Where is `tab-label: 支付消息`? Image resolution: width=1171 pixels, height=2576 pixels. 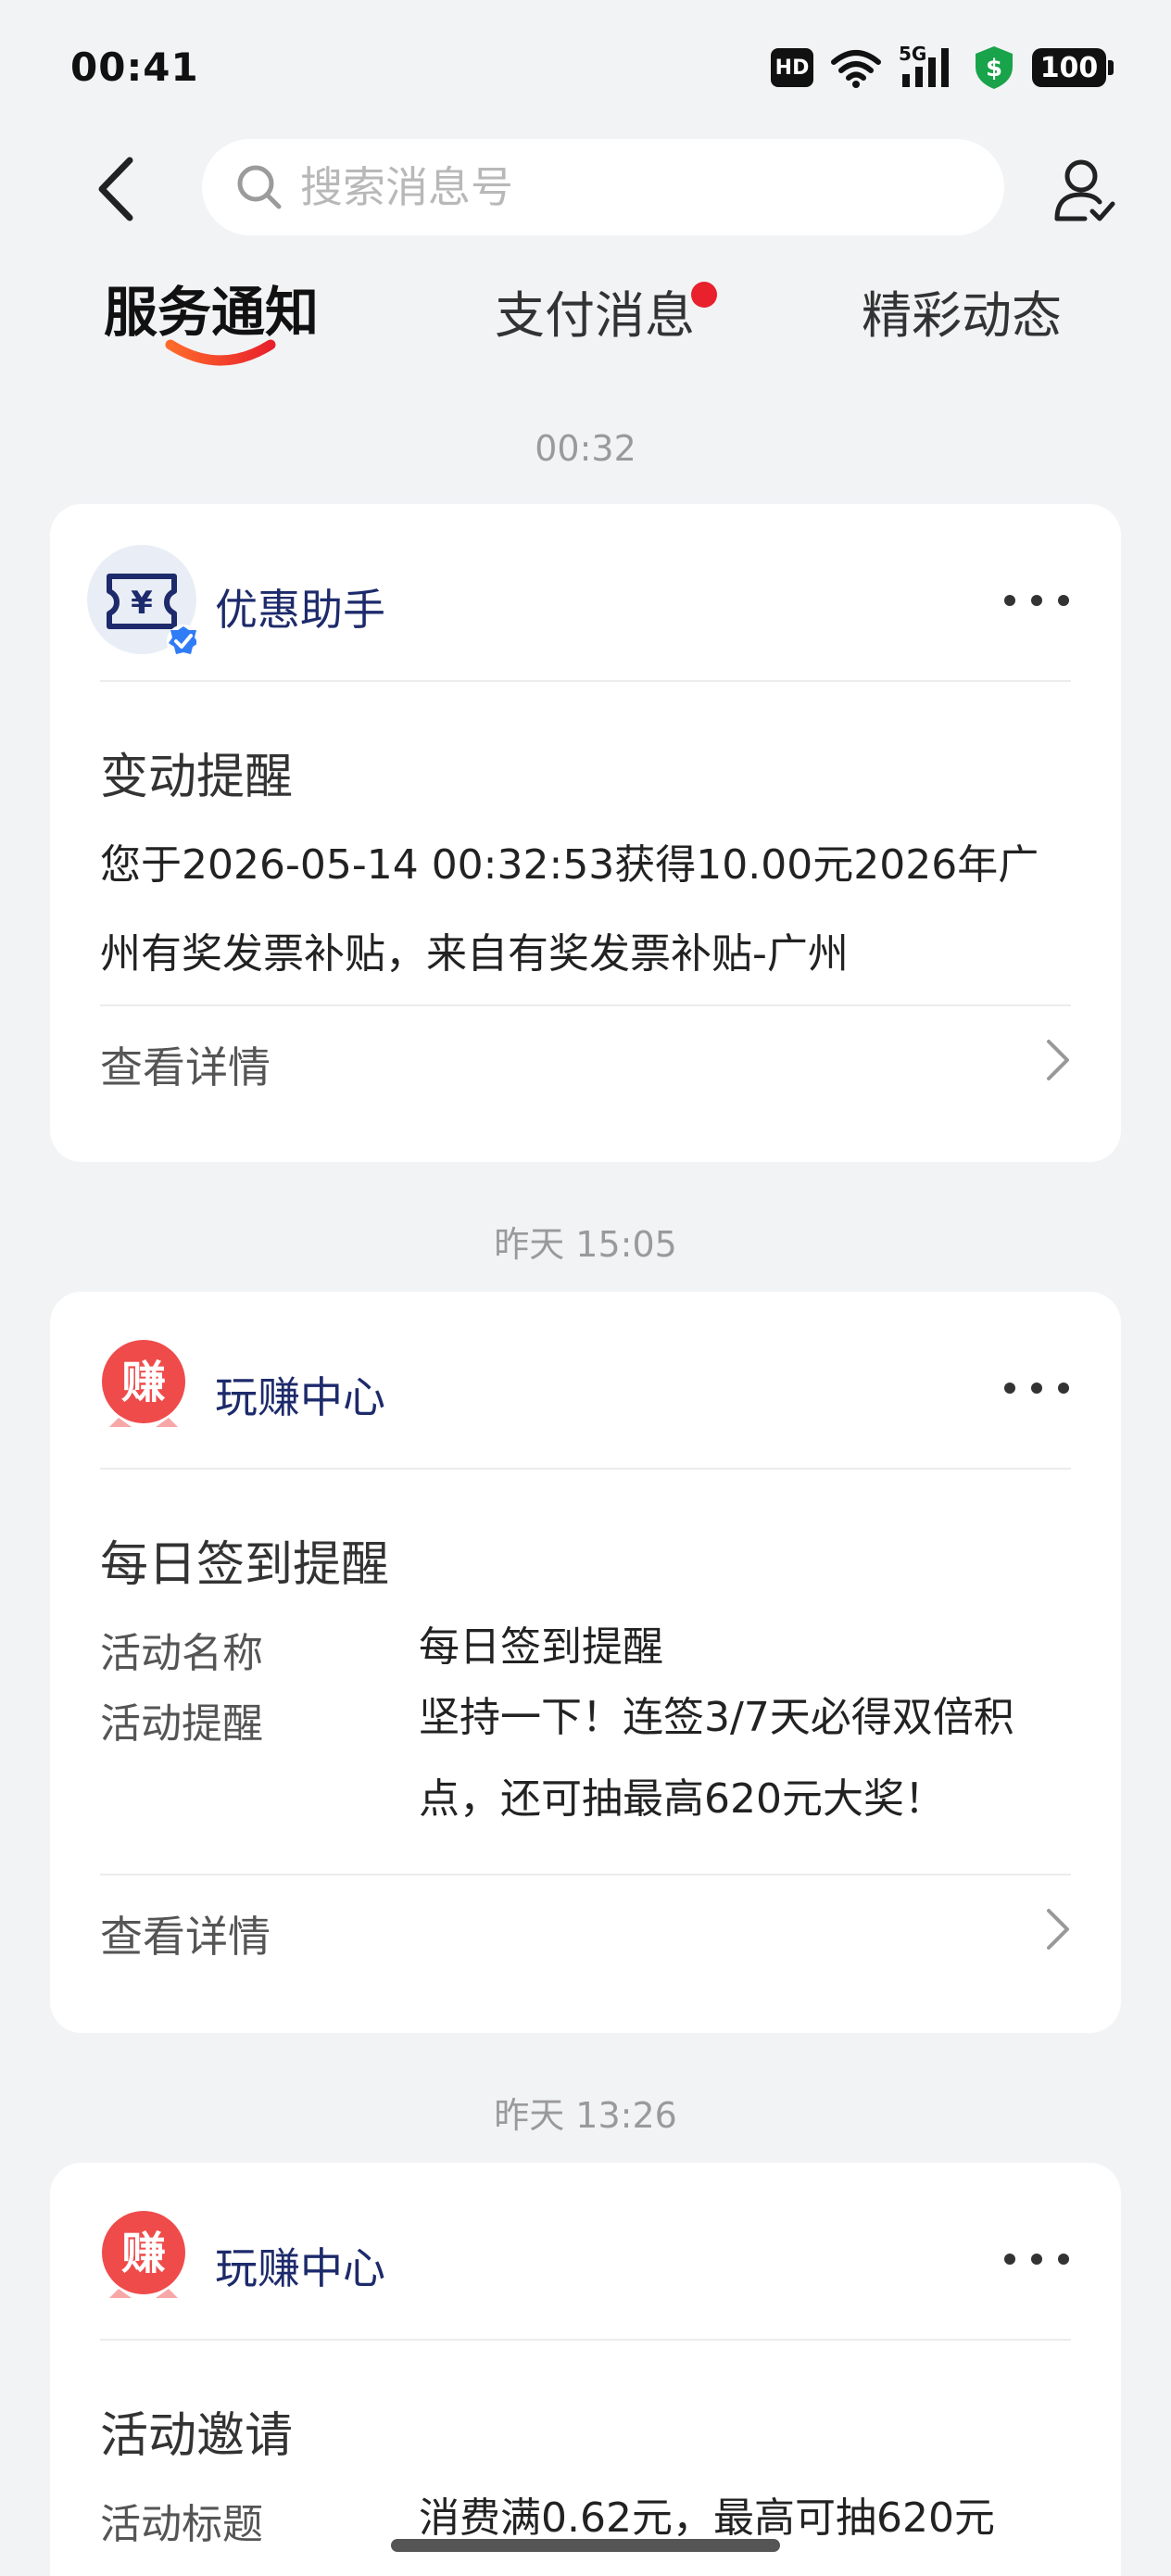
tab-label: 支付消息 is located at coordinates (595, 315).